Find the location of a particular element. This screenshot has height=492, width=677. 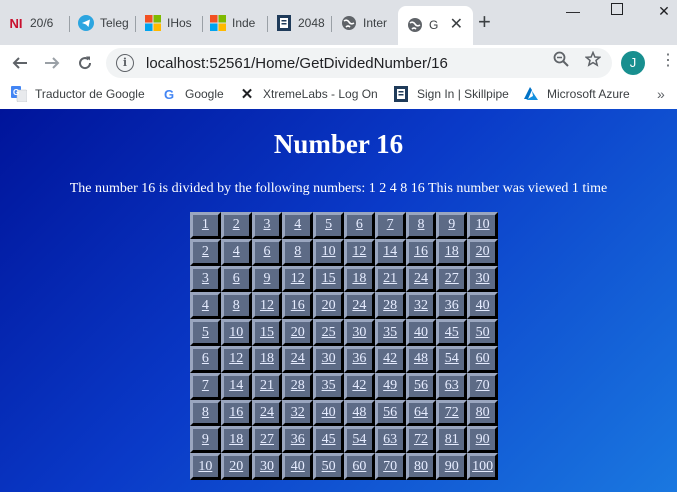

forward-icon is located at coordinates (52, 63).